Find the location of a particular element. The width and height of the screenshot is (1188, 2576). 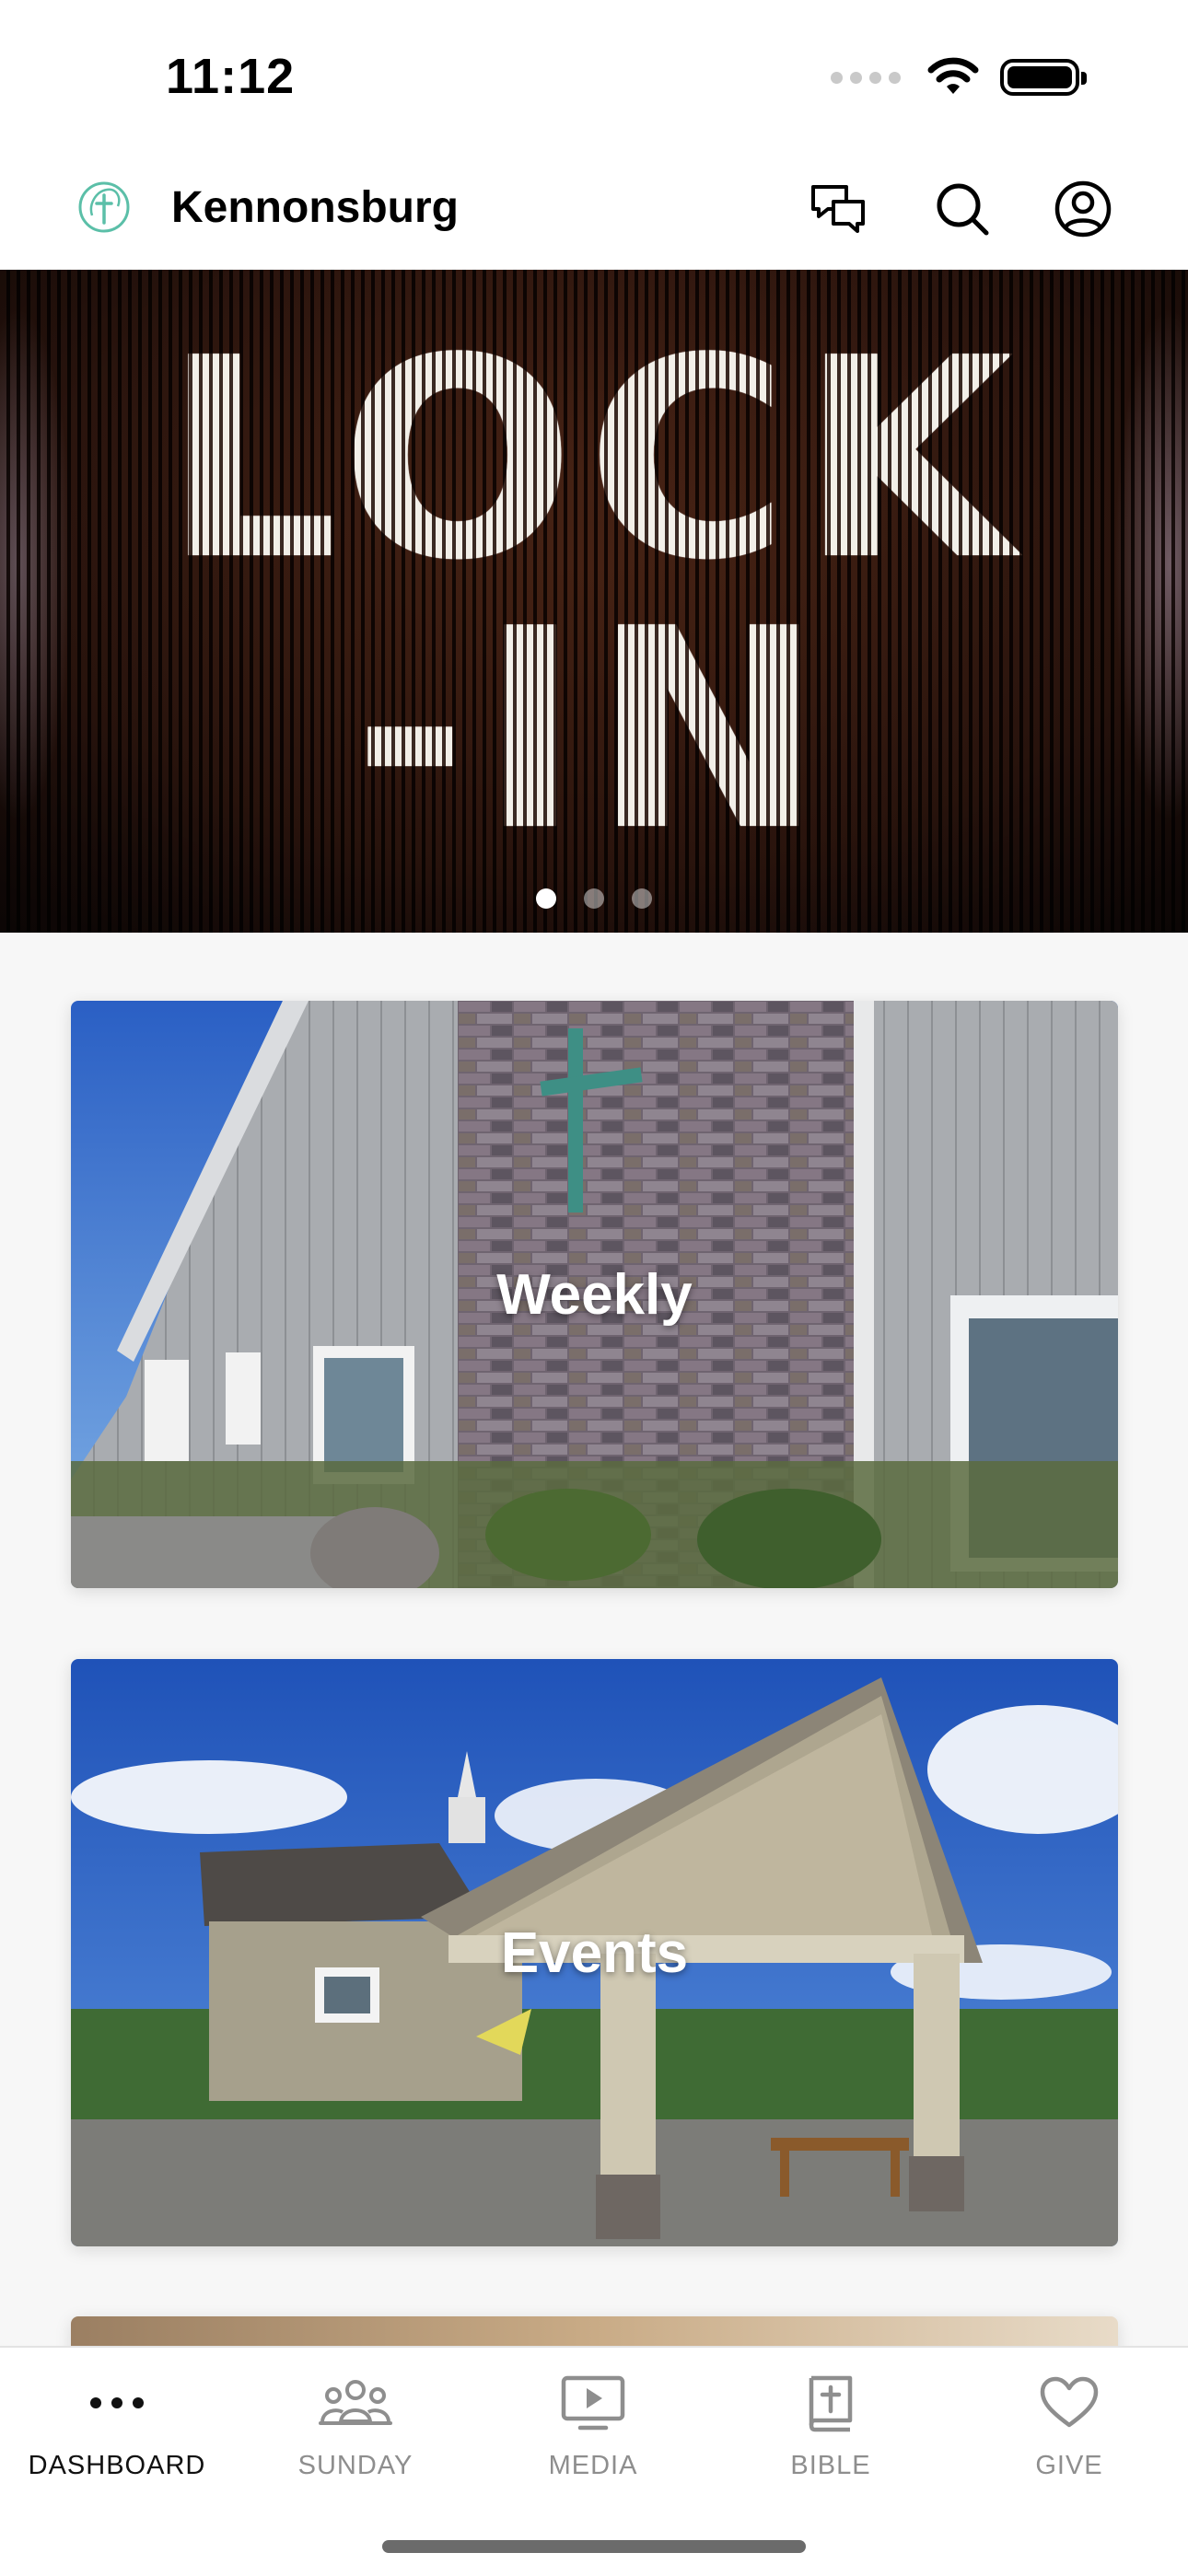

status-bar: 11:12 is located at coordinates (594, 78).